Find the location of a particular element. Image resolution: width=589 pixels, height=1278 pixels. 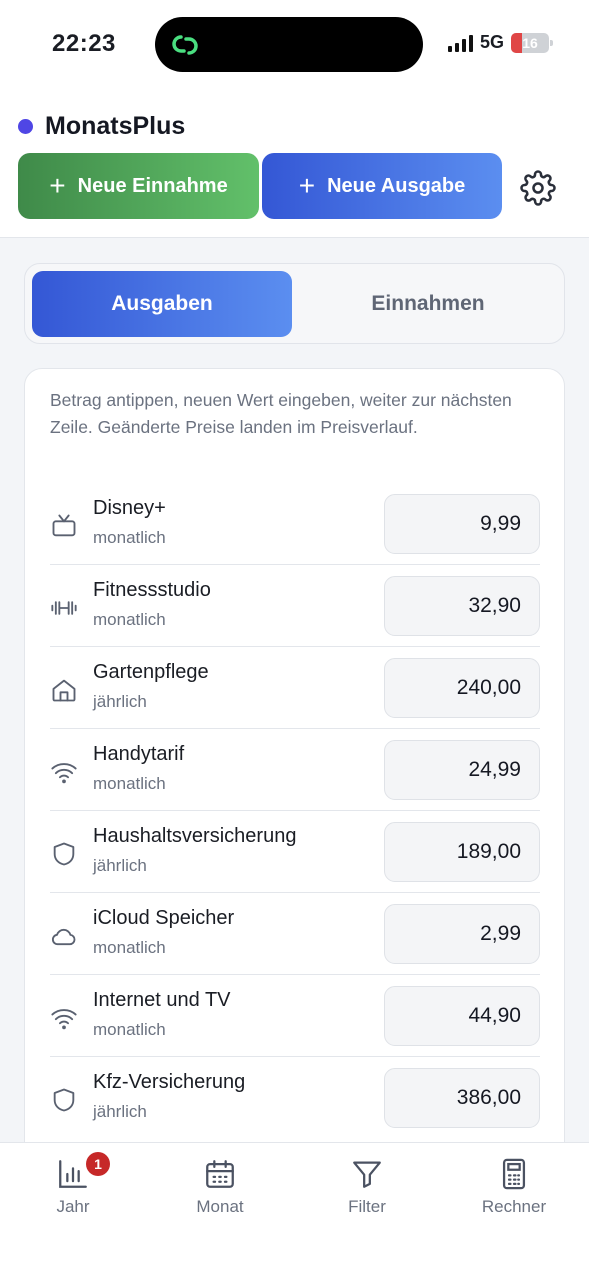

status-time: 22:23 is located at coordinates (84, 43).